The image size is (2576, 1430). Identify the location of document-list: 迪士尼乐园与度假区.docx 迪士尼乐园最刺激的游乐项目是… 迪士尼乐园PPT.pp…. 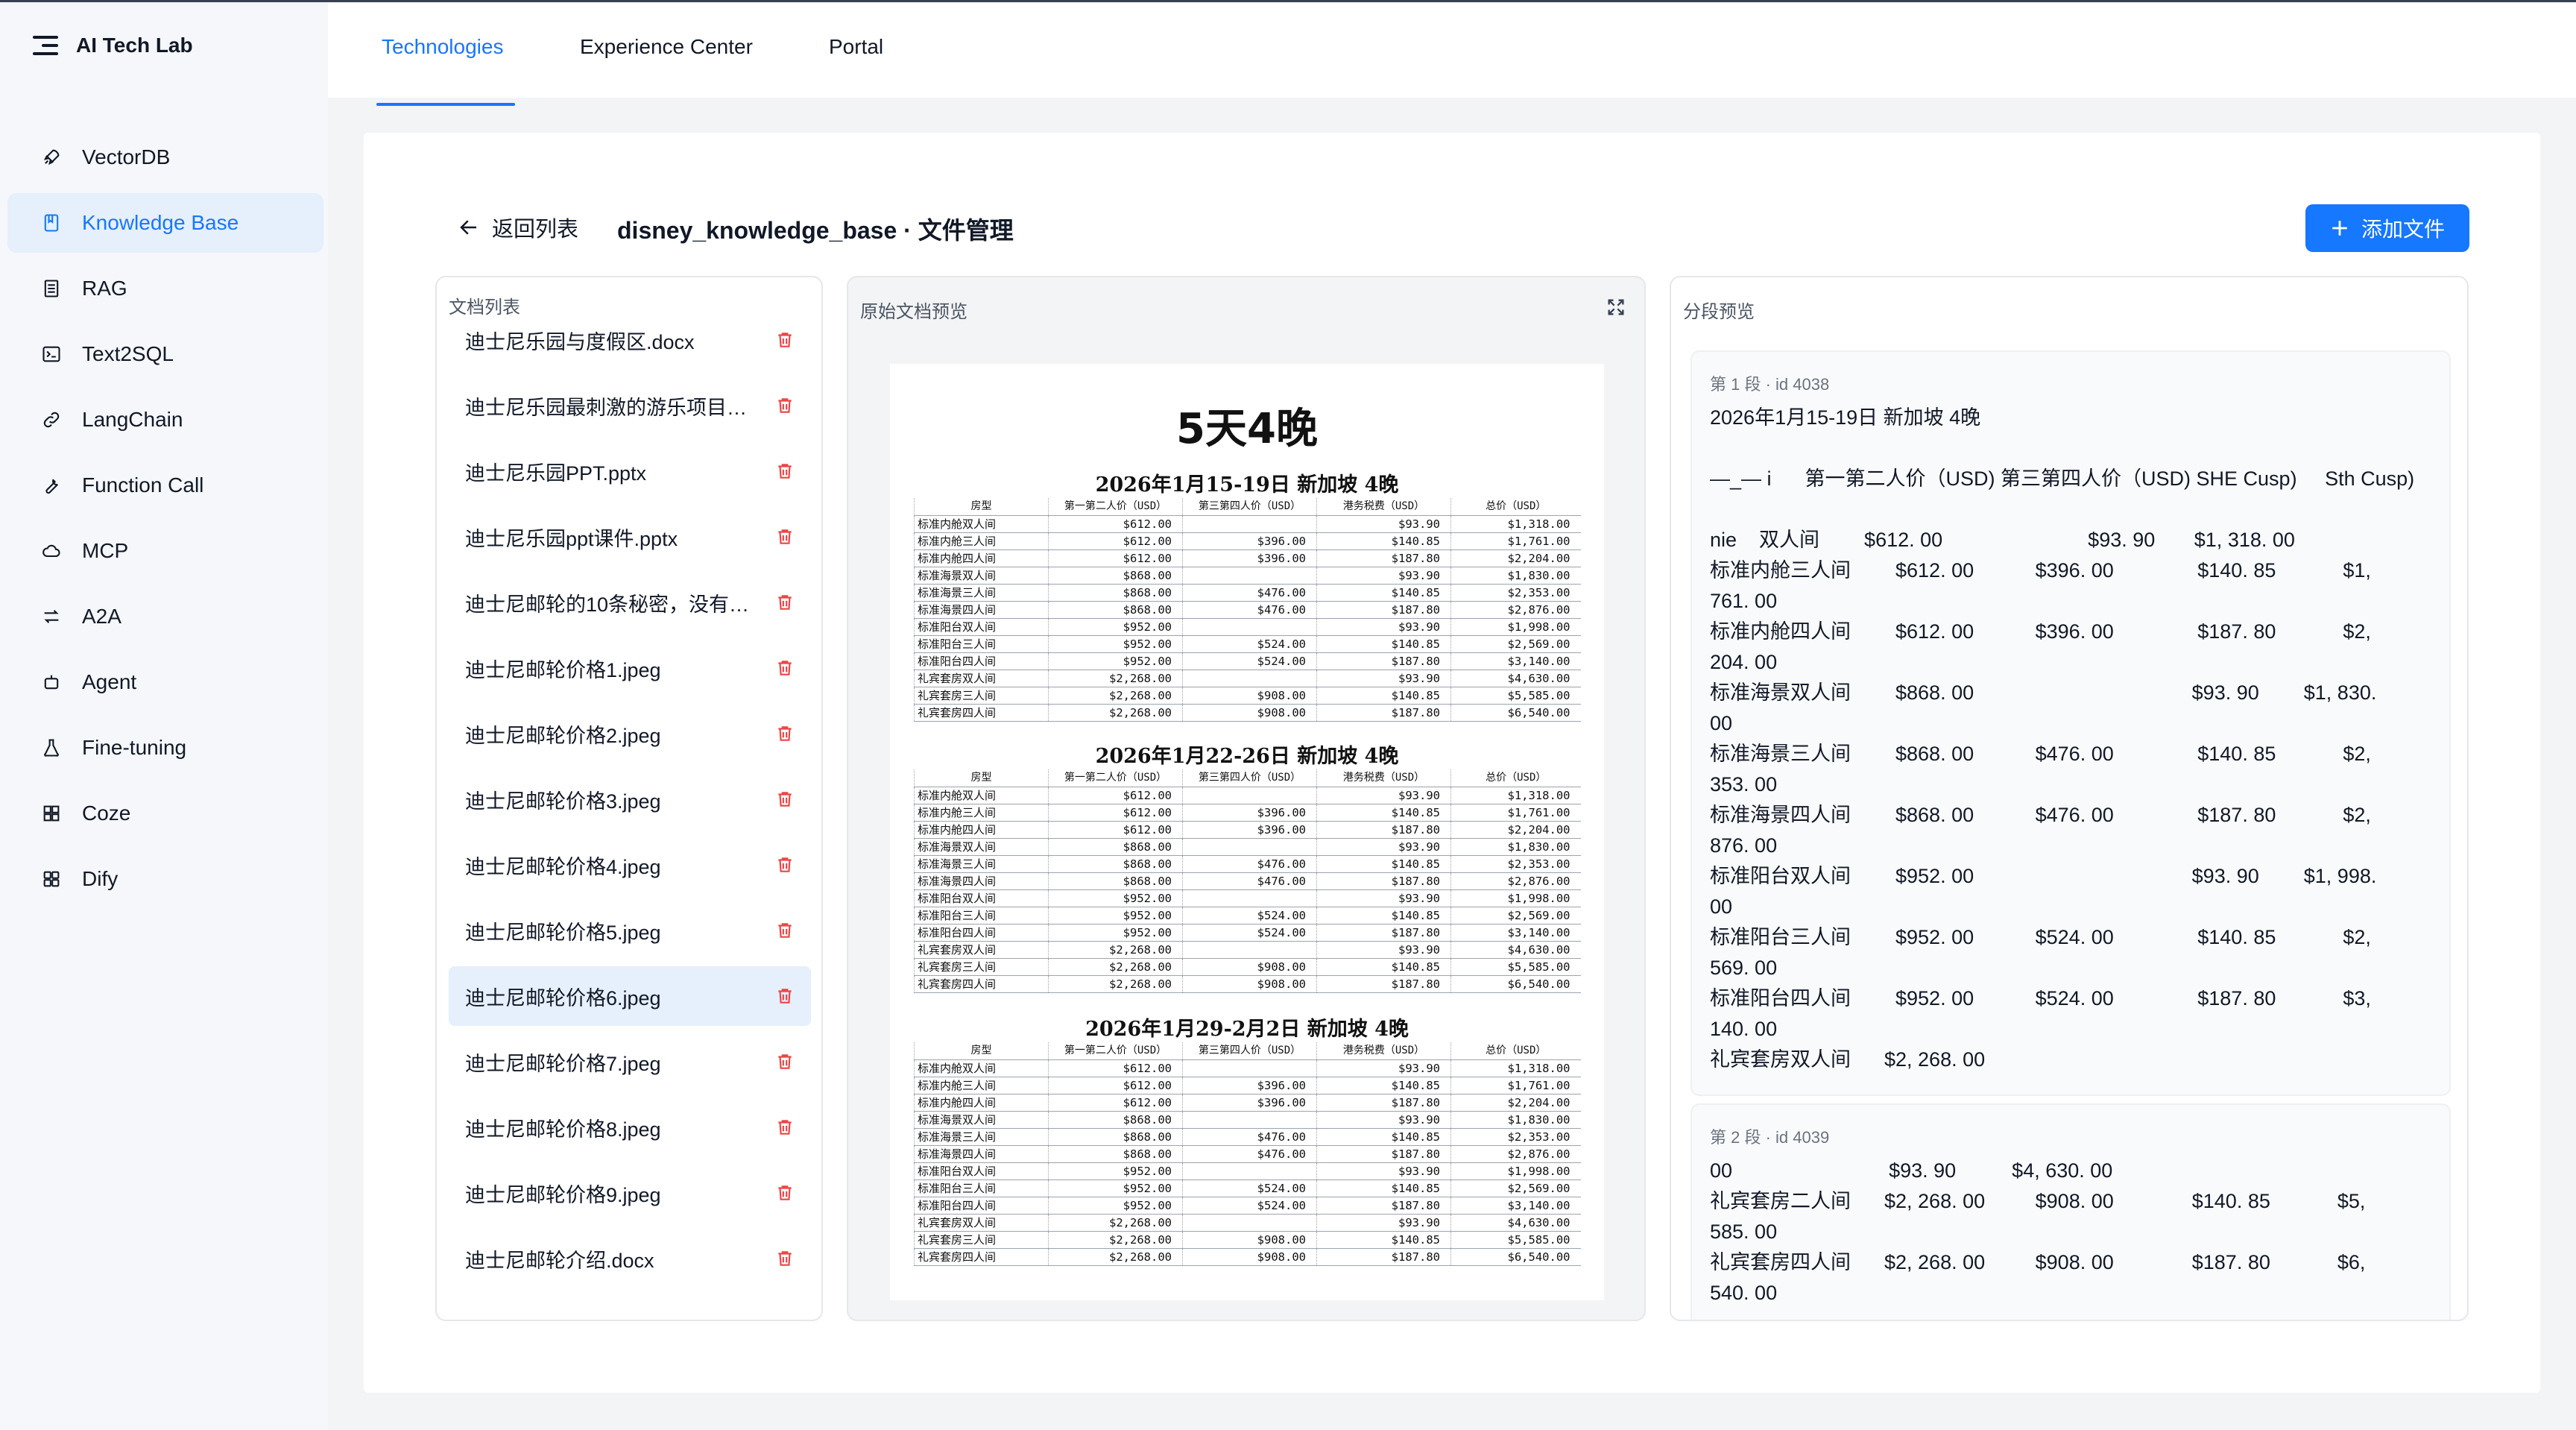
(630, 802).